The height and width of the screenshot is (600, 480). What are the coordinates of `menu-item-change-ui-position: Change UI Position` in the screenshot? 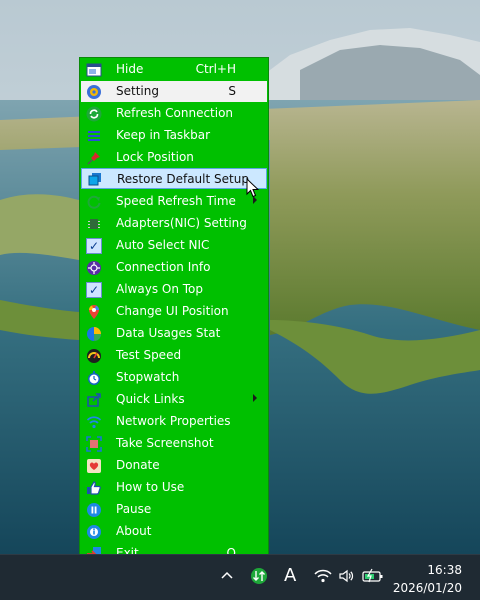 It's located at (174, 311).